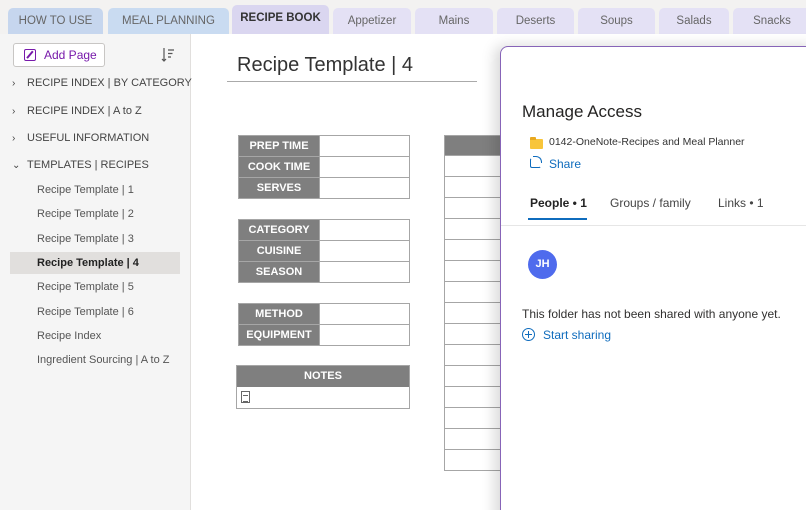 The width and height of the screenshot is (806, 510). I want to click on serves-label: SERVES, so click(279, 188).